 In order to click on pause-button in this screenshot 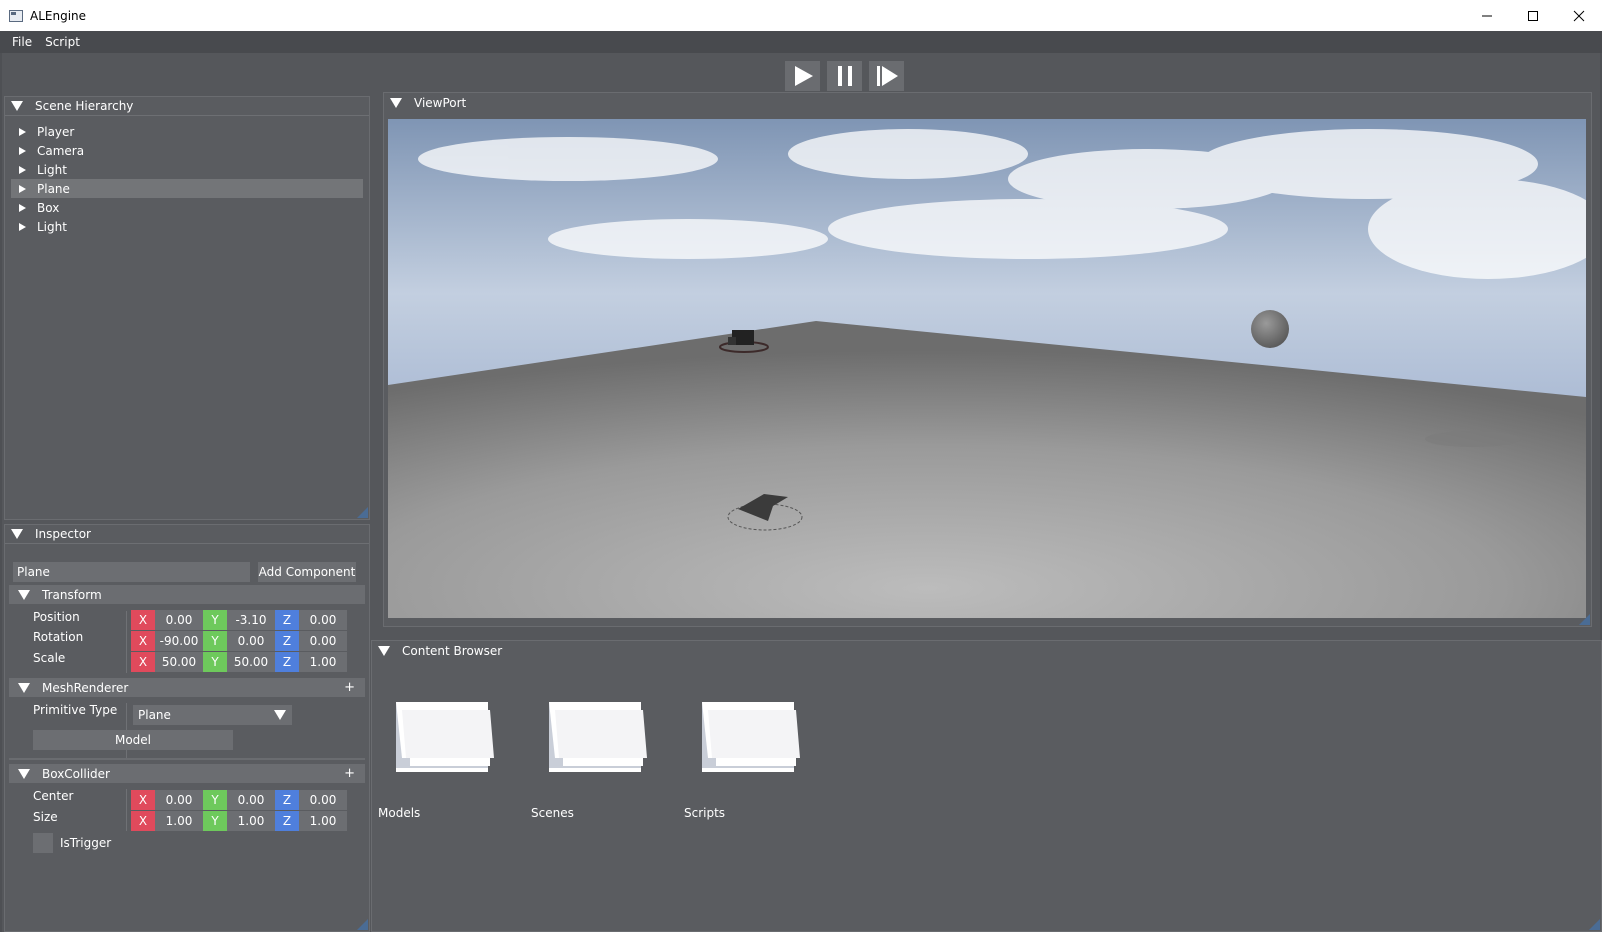, I will do `click(844, 76)`.